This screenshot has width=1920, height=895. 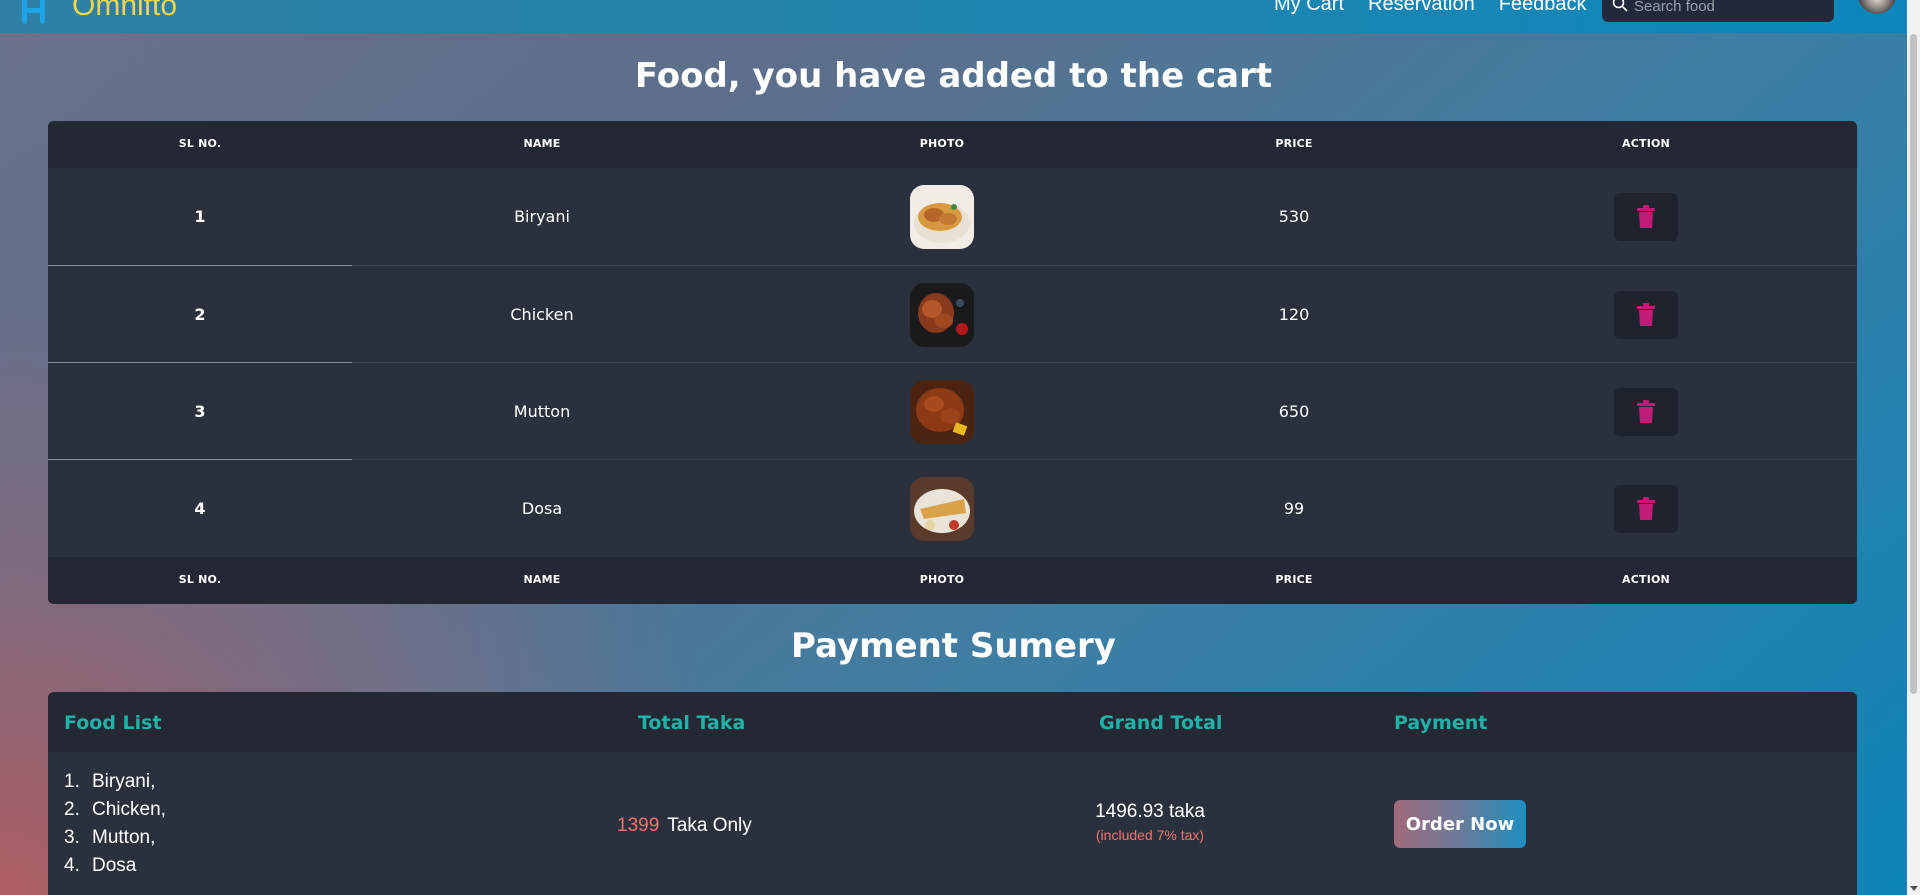 I want to click on payment-title: Payment Sumery, so click(x=953, y=646).